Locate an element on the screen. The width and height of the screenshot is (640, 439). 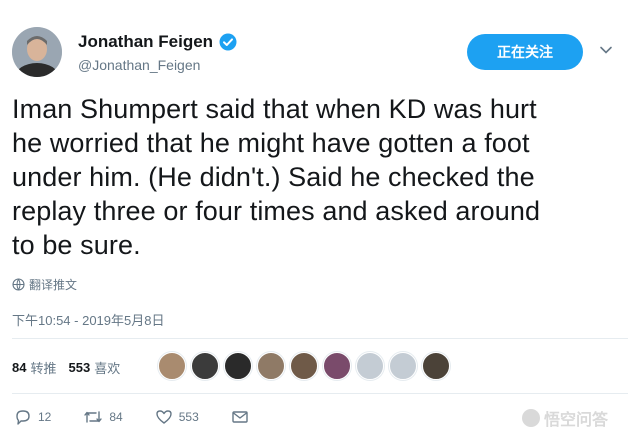
direct-message-button is located at coordinates (243, 417).